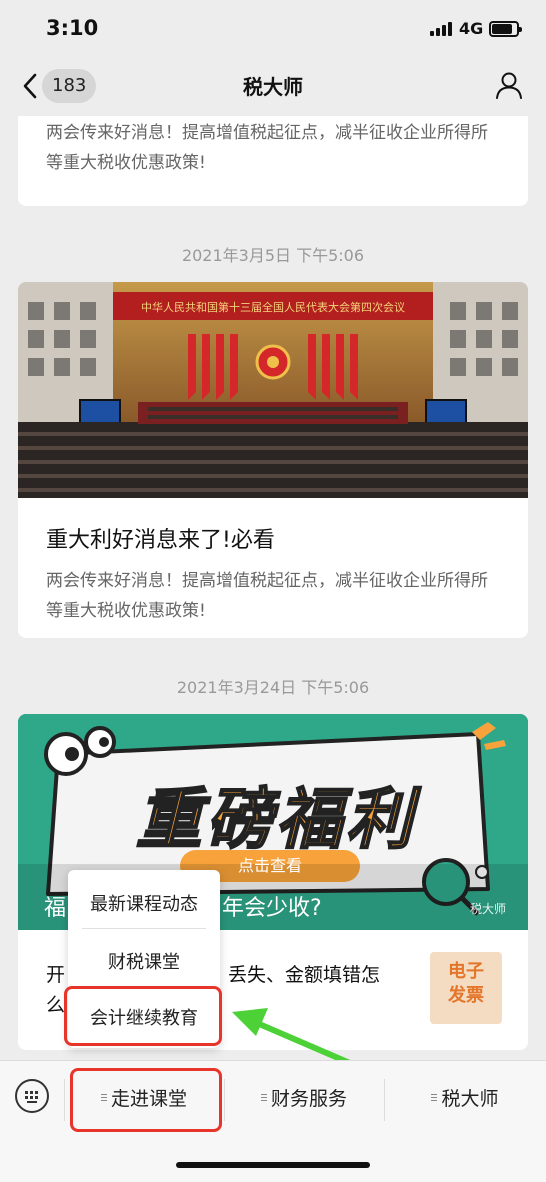 The image size is (546, 1182). Describe the element at coordinates (505, 29) in the screenshot. I see `battery-icon` at that location.